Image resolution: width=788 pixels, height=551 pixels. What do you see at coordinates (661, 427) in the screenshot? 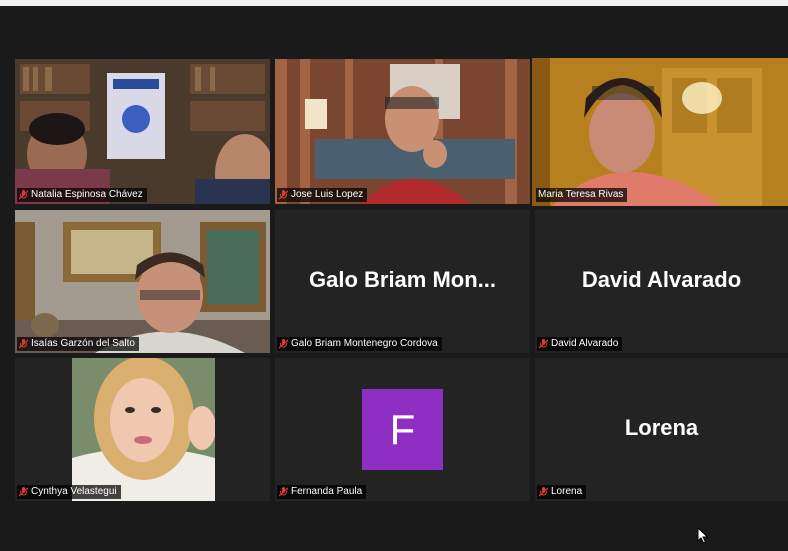
I see `participant-display-name: Lorena` at bounding box center [661, 427].